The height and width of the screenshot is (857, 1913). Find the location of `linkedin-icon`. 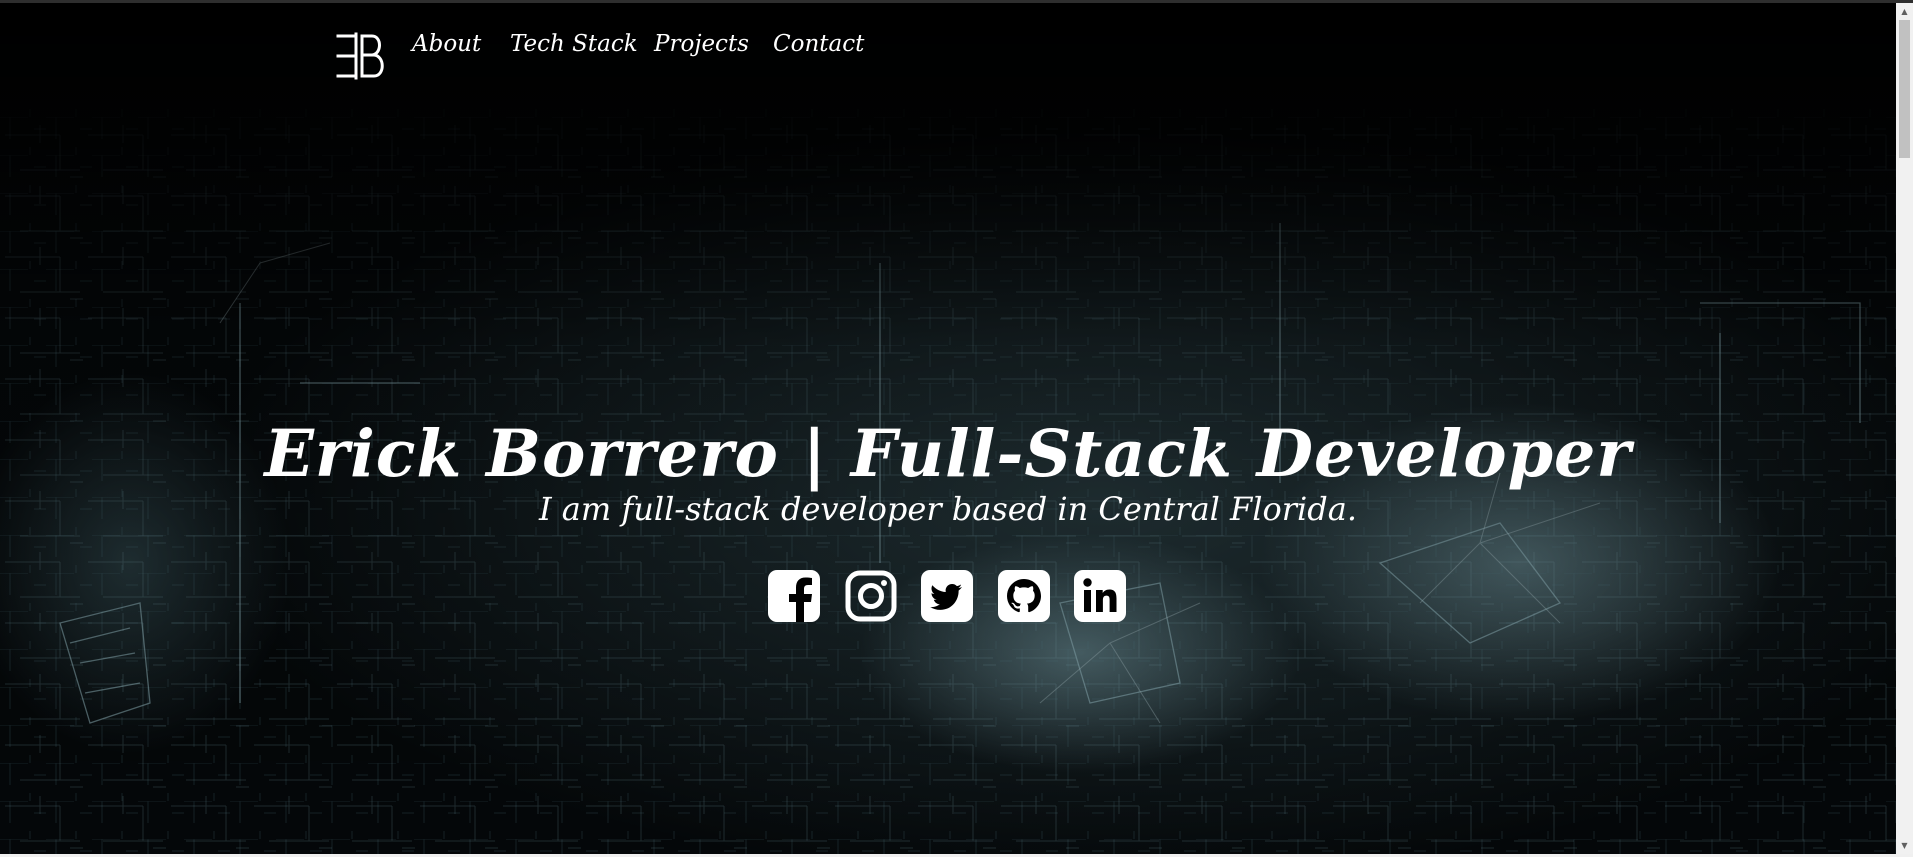

linkedin-icon is located at coordinates (1100, 596).